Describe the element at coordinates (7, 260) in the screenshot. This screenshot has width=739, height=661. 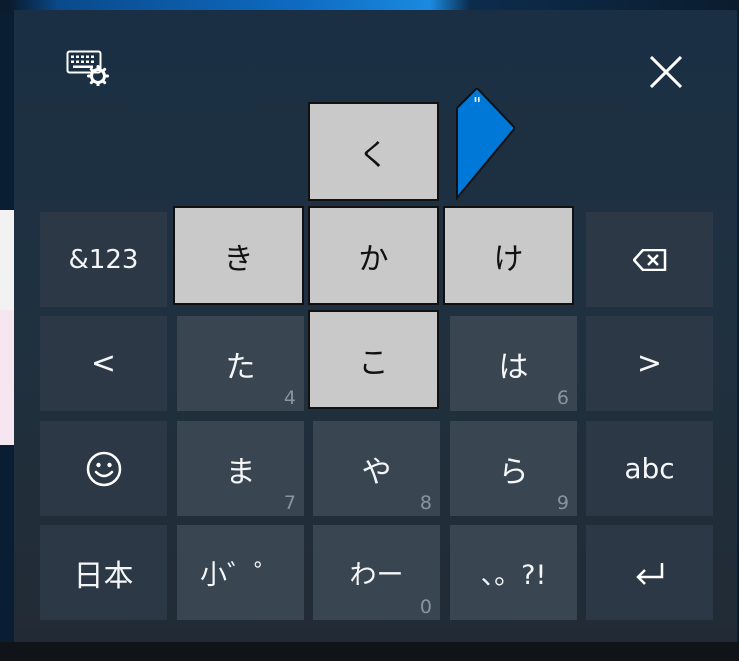
I see `desktop-window-edge` at that location.